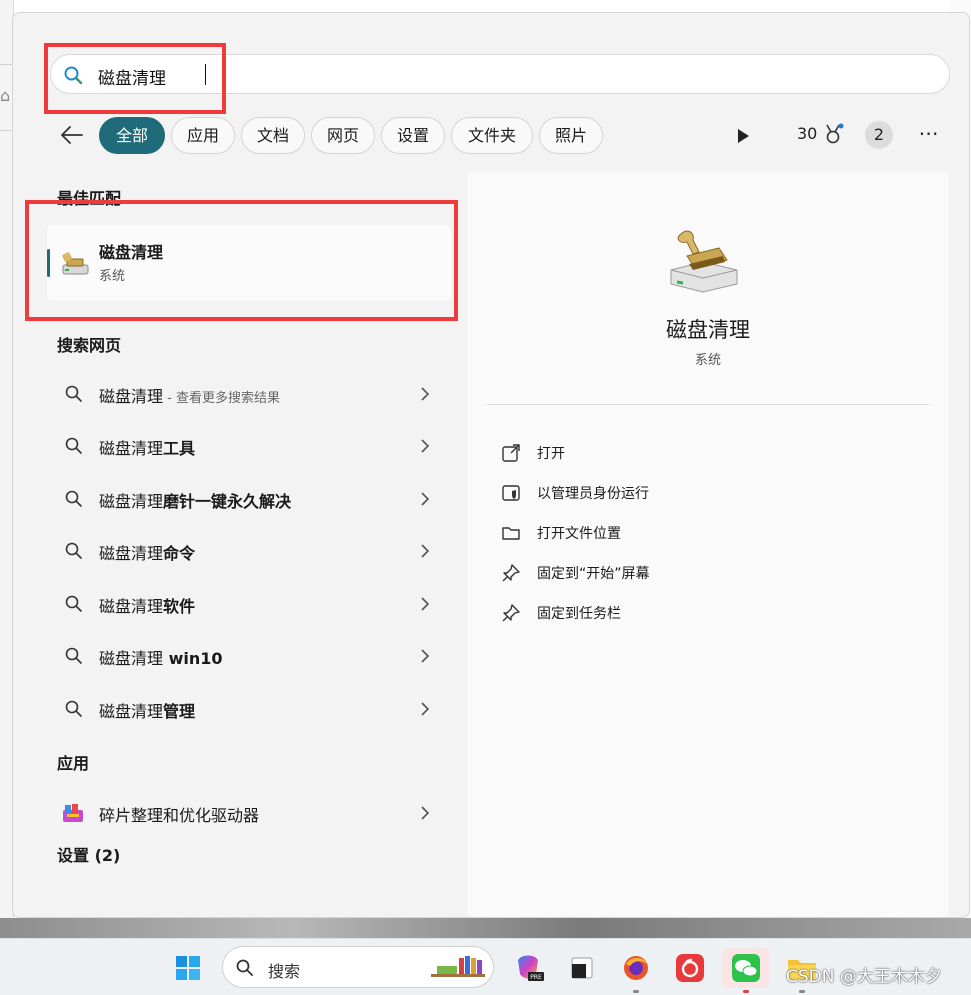 Image resolution: width=971 pixels, height=995 pixels. What do you see at coordinates (711, 493) in the screenshot?
I see `action-run-as-admin: 以管理员身份运行` at bounding box center [711, 493].